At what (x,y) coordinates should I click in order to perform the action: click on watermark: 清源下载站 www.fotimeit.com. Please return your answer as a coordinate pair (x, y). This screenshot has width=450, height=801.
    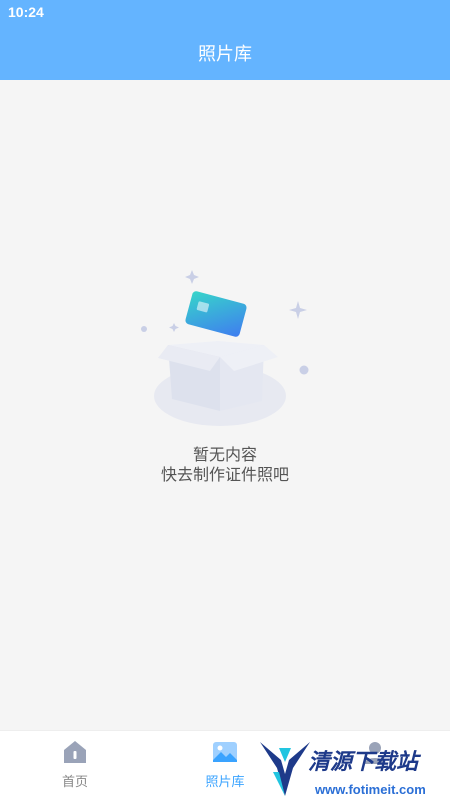
    Looking at the image, I should click on (352, 769).